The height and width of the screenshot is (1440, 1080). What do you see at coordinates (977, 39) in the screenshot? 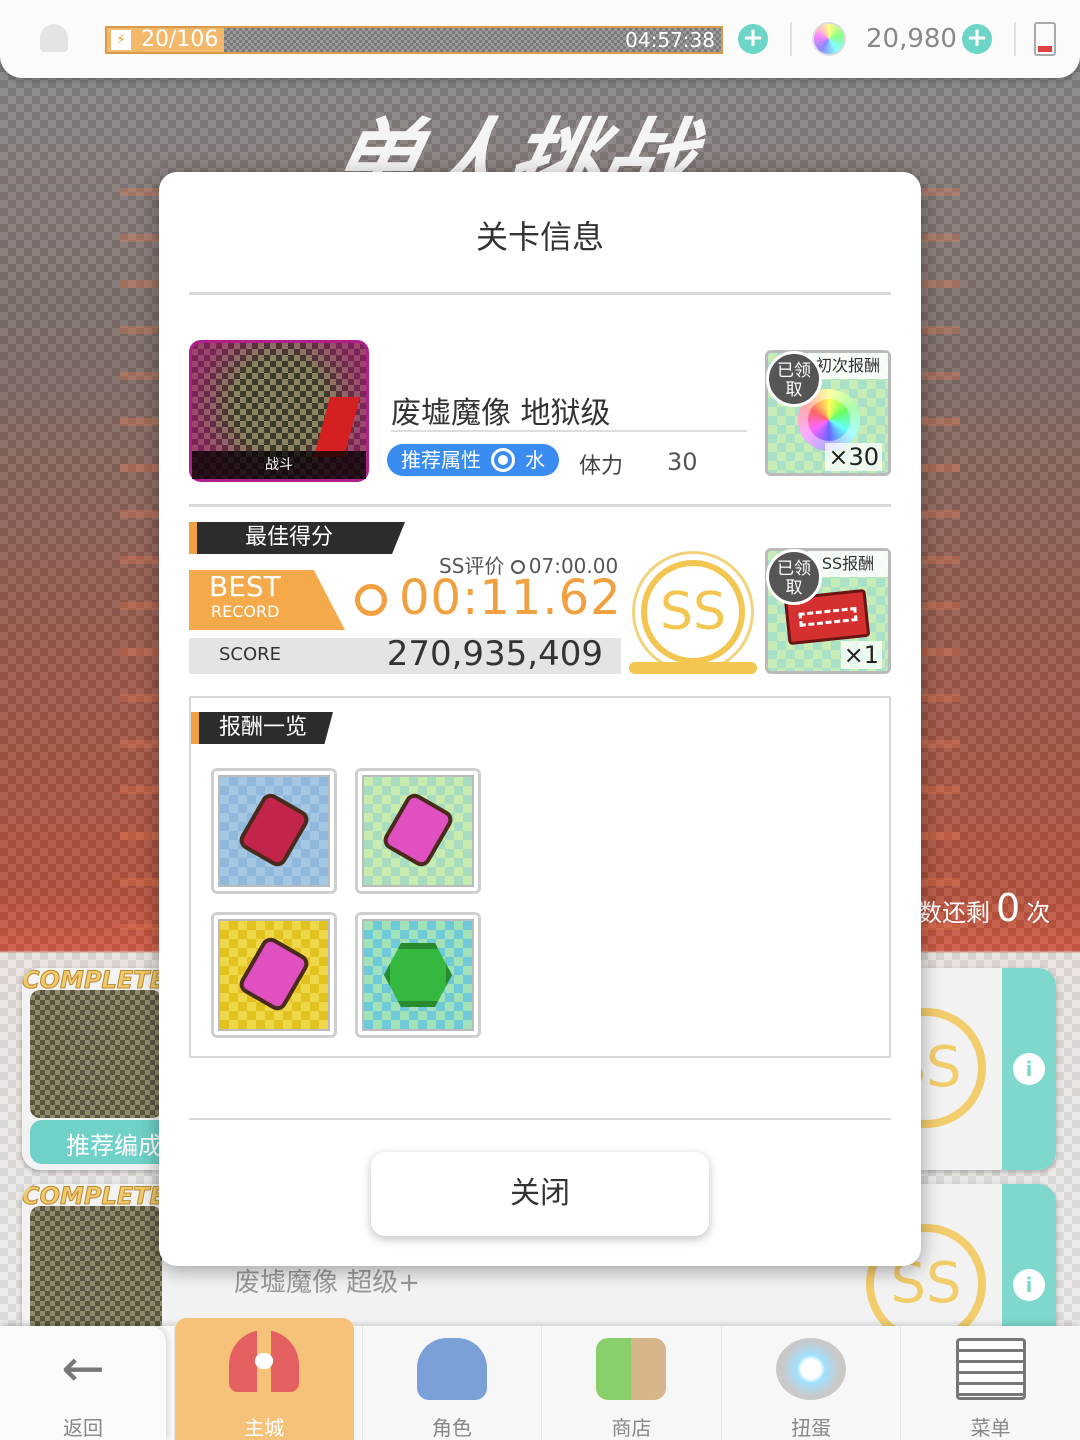
I see `add-gems-button: +` at bounding box center [977, 39].